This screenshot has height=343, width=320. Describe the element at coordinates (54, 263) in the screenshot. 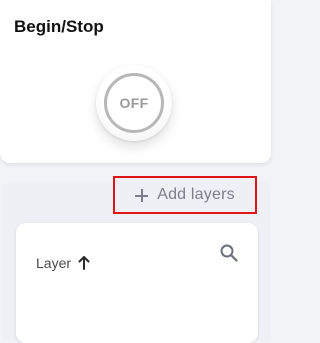

I see `layer-column-label: Layer` at that location.